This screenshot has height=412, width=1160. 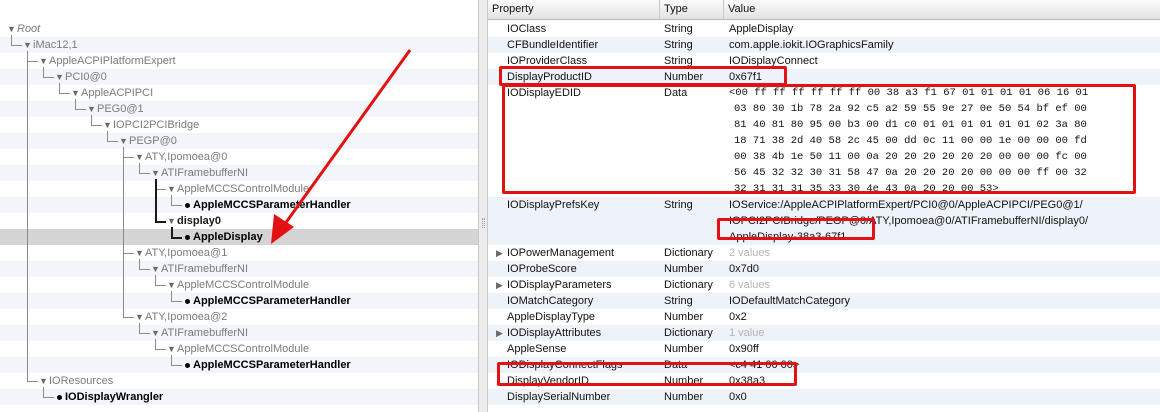 What do you see at coordinates (239, 45) in the screenshot?
I see `tree-row-imac: ▼ iMac12,1` at bounding box center [239, 45].